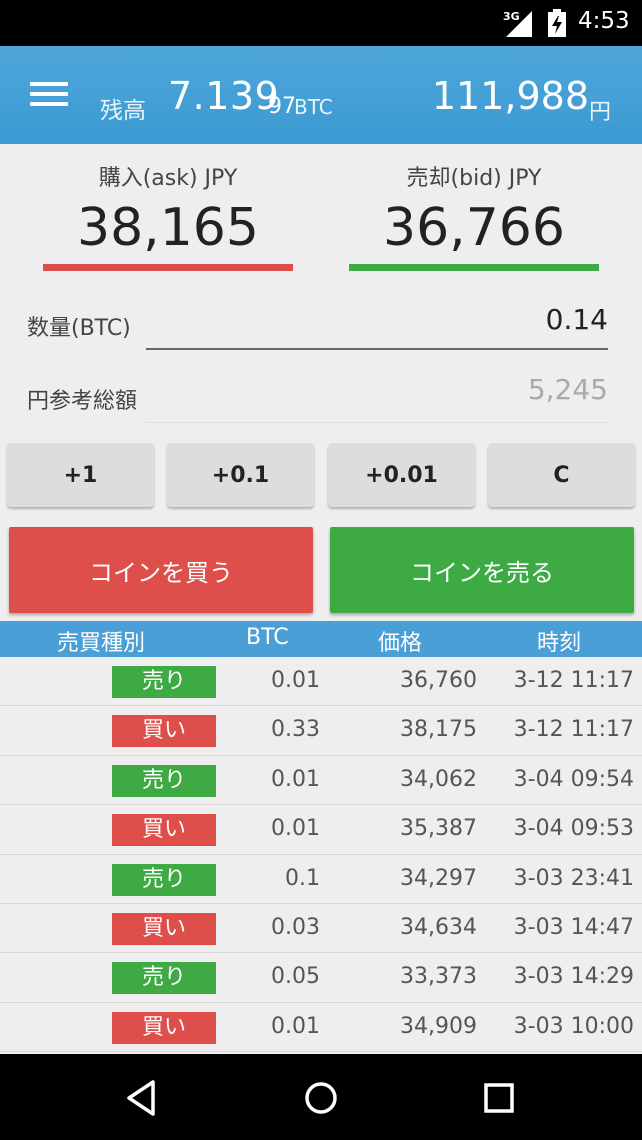 The height and width of the screenshot is (1140, 642). Describe the element at coordinates (604, 21) in the screenshot. I see `status-clock: 4:53` at that location.